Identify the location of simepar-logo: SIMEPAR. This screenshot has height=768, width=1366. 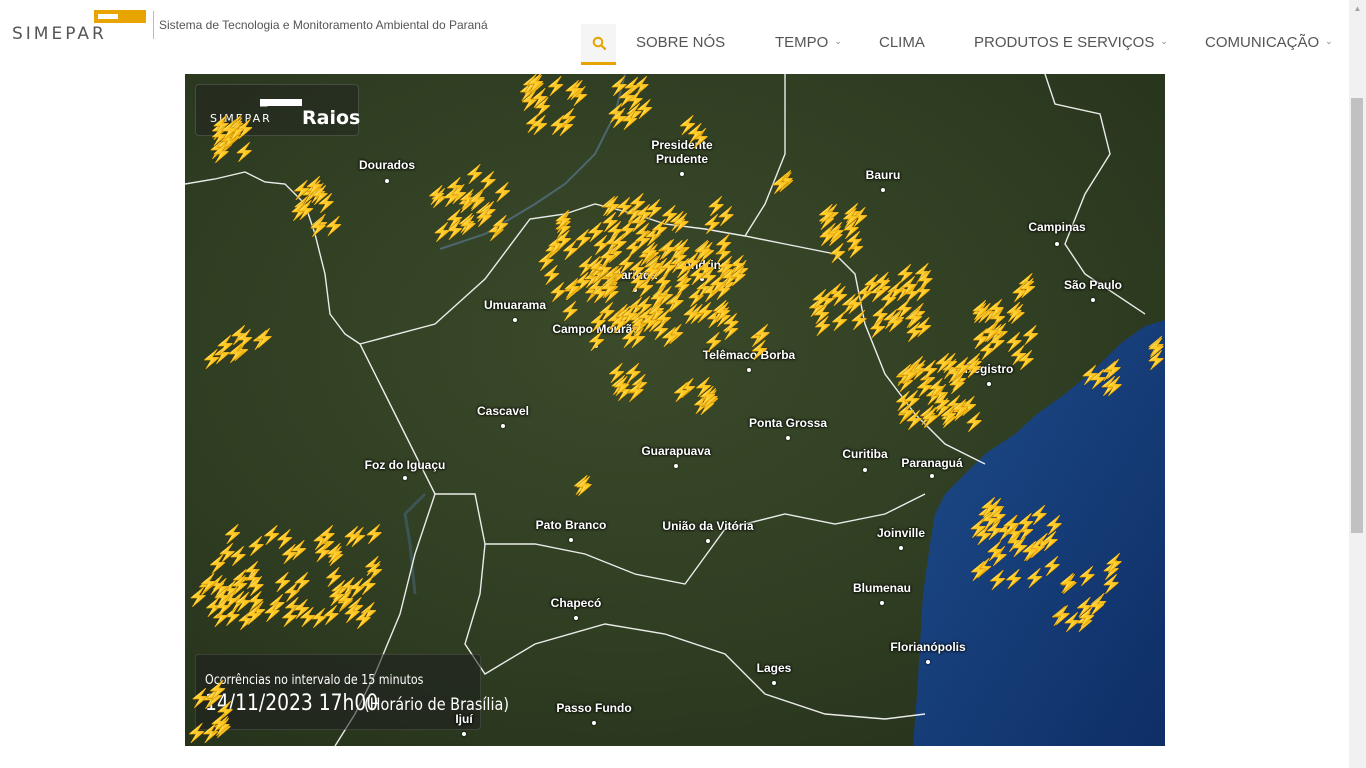
(80, 26).